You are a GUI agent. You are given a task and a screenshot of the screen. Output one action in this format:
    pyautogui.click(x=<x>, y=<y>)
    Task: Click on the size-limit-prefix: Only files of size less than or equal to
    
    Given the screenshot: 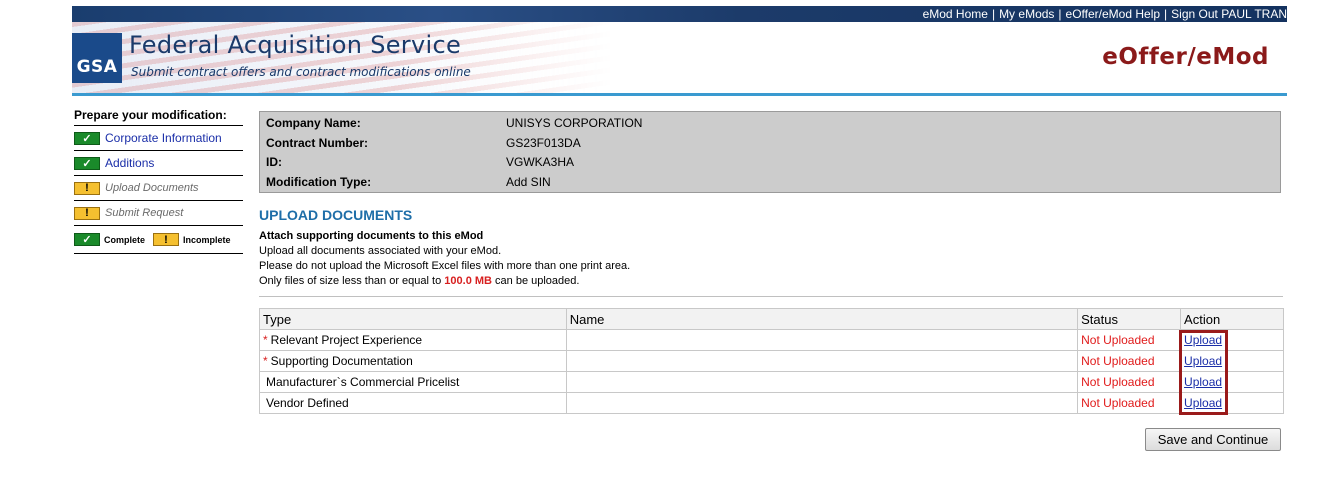 What is the action you would take?
    pyautogui.click(x=350, y=281)
    